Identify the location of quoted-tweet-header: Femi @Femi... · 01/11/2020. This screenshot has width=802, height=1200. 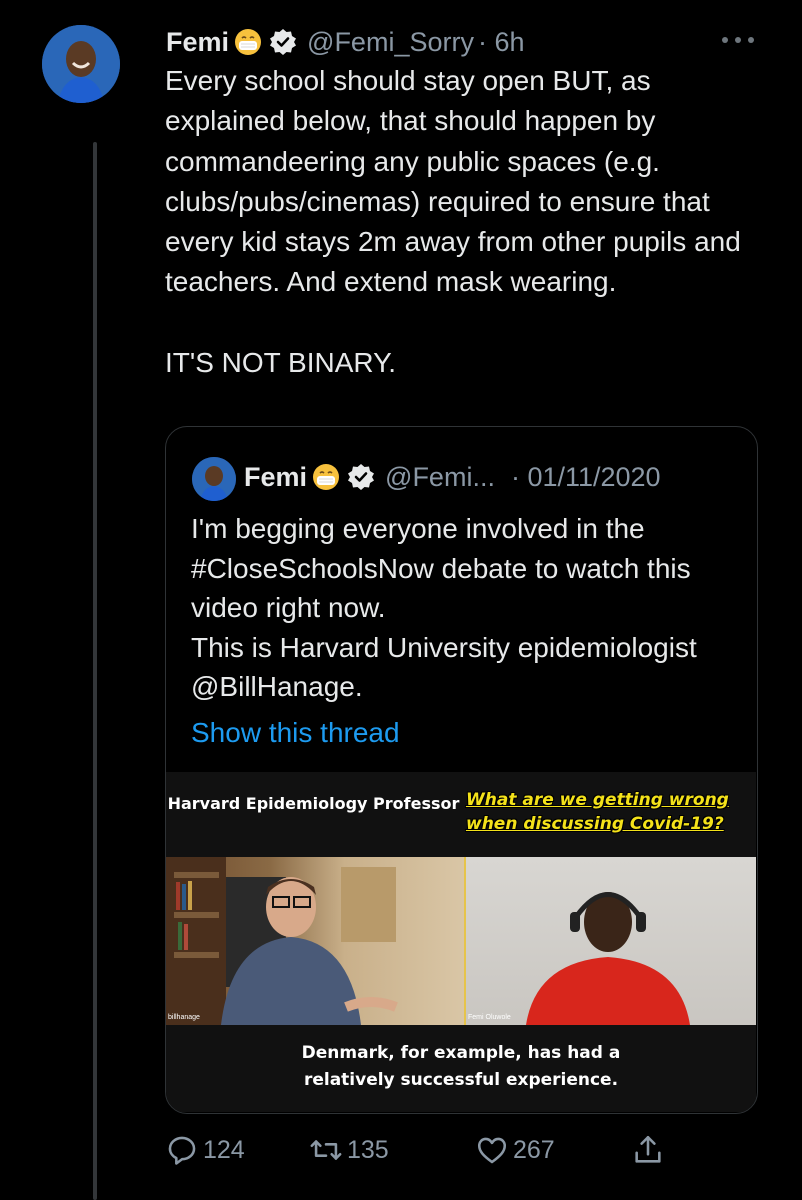
(452, 477).